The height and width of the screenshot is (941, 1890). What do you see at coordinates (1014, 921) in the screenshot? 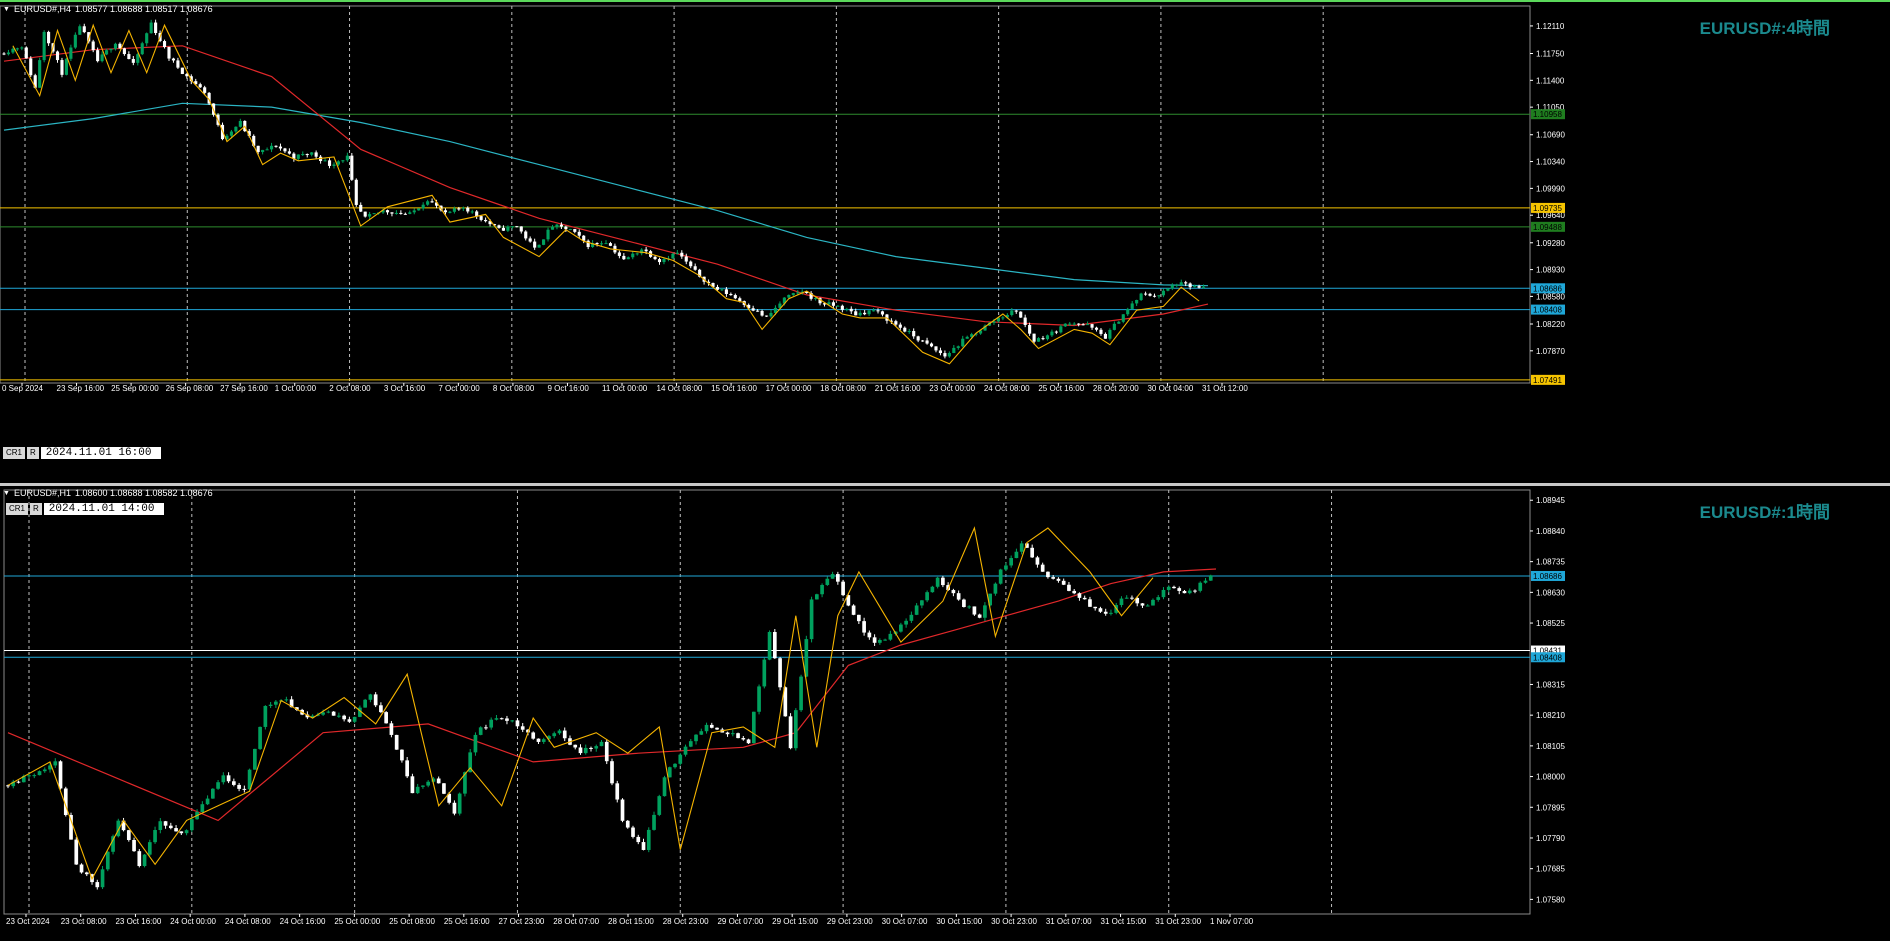
I see `x-tick-label: 30 Oct 23:00` at bounding box center [1014, 921].